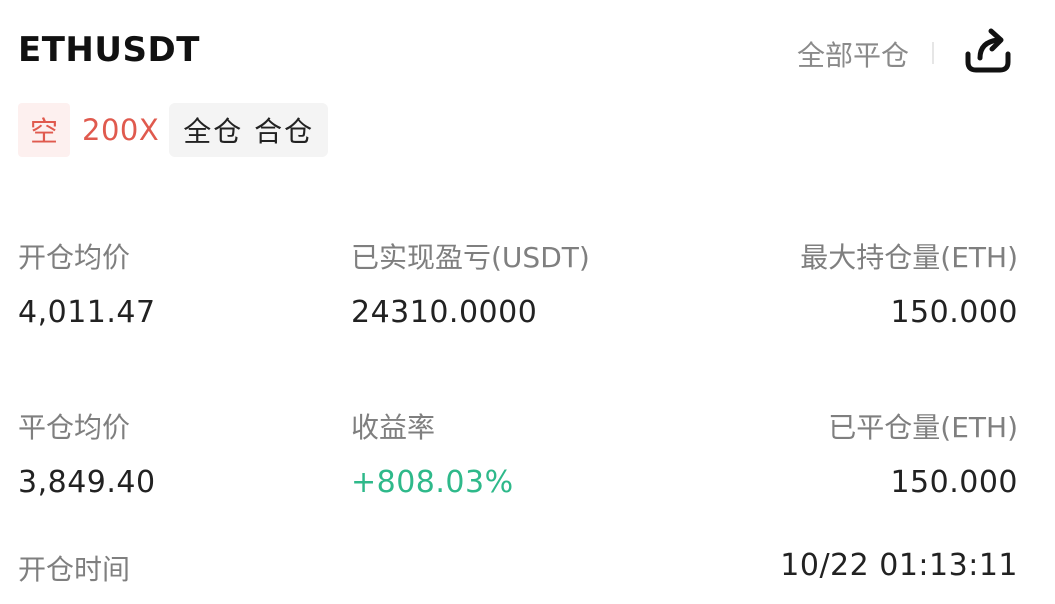  What do you see at coordinates (909, 257) in the screenshot?
I see `max-position-label: 最大持仓量(ETH)` at bounding box center [909, 257].